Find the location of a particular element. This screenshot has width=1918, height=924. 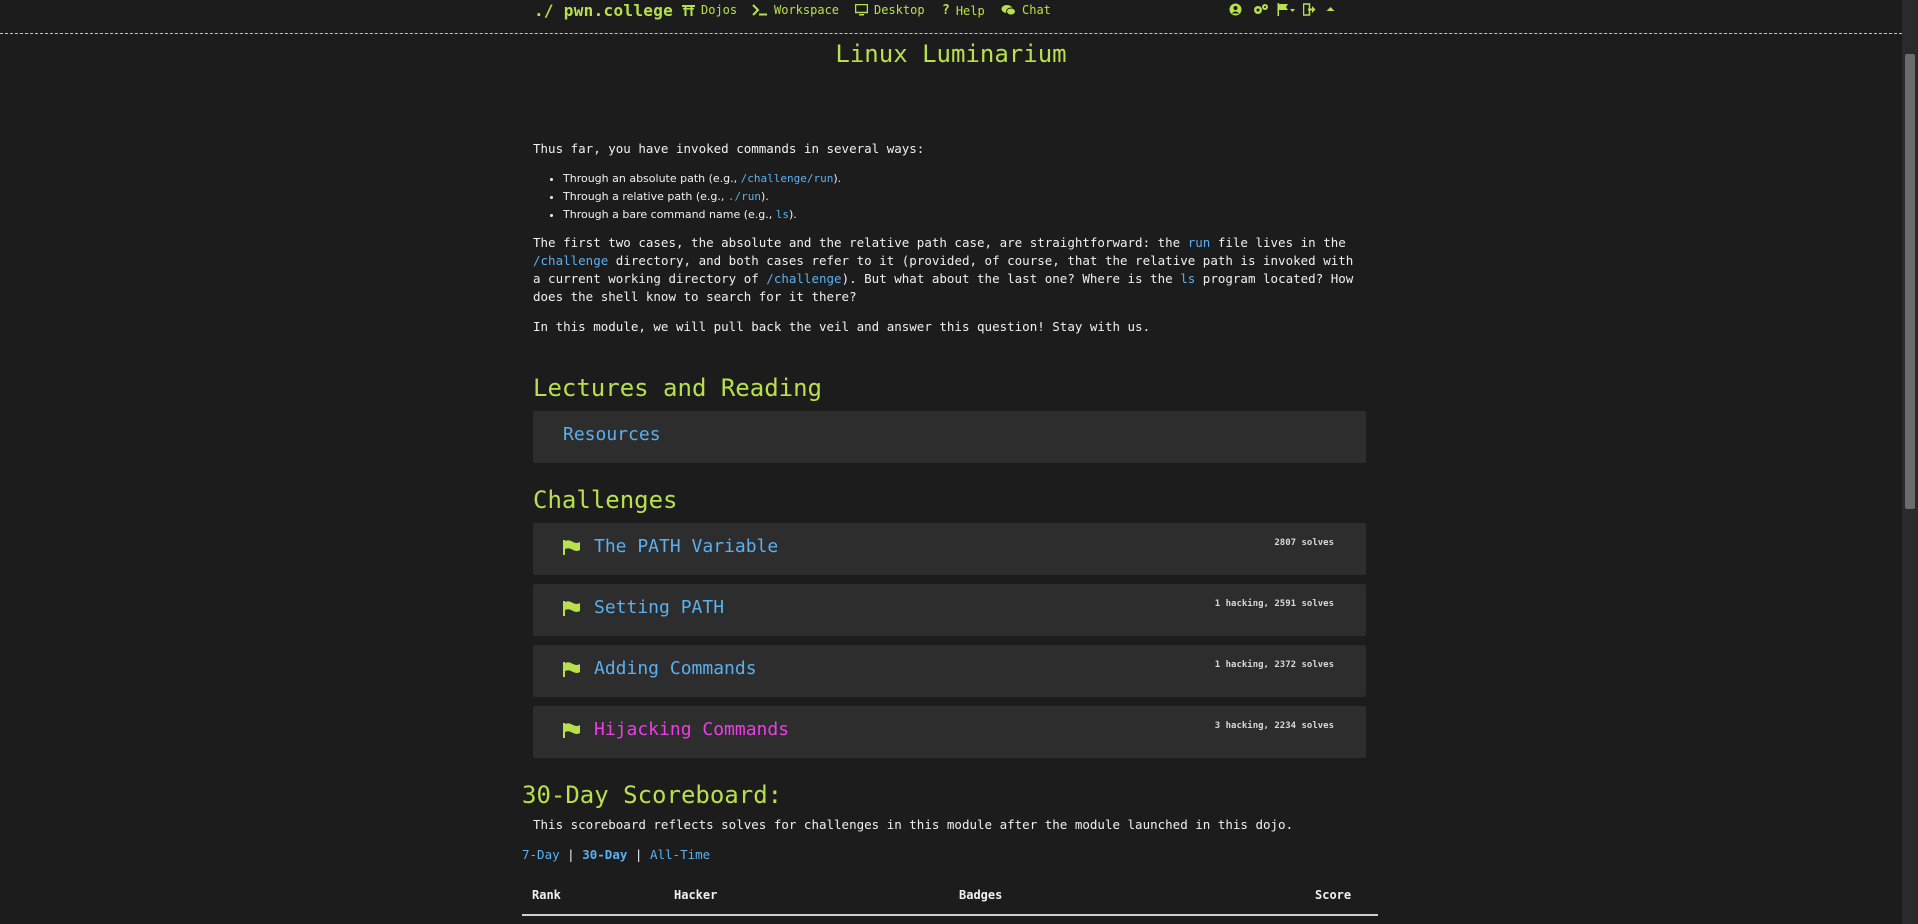

challenge-title: Hijacking Commands is located at coordinates (692, 729).